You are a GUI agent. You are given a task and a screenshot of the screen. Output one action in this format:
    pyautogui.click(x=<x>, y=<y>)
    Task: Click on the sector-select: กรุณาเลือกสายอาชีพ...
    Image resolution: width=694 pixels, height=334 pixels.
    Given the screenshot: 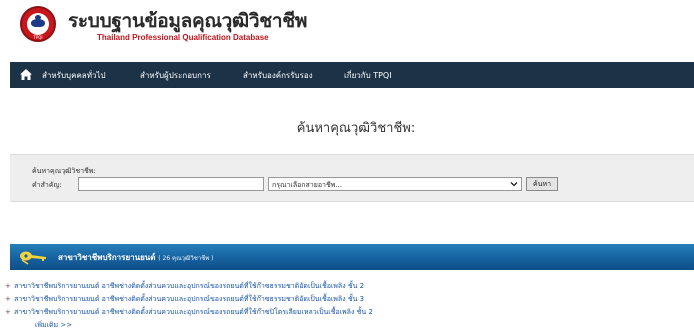 What is the action you would take?
    pyautogui.click(x=395, y=184)
    